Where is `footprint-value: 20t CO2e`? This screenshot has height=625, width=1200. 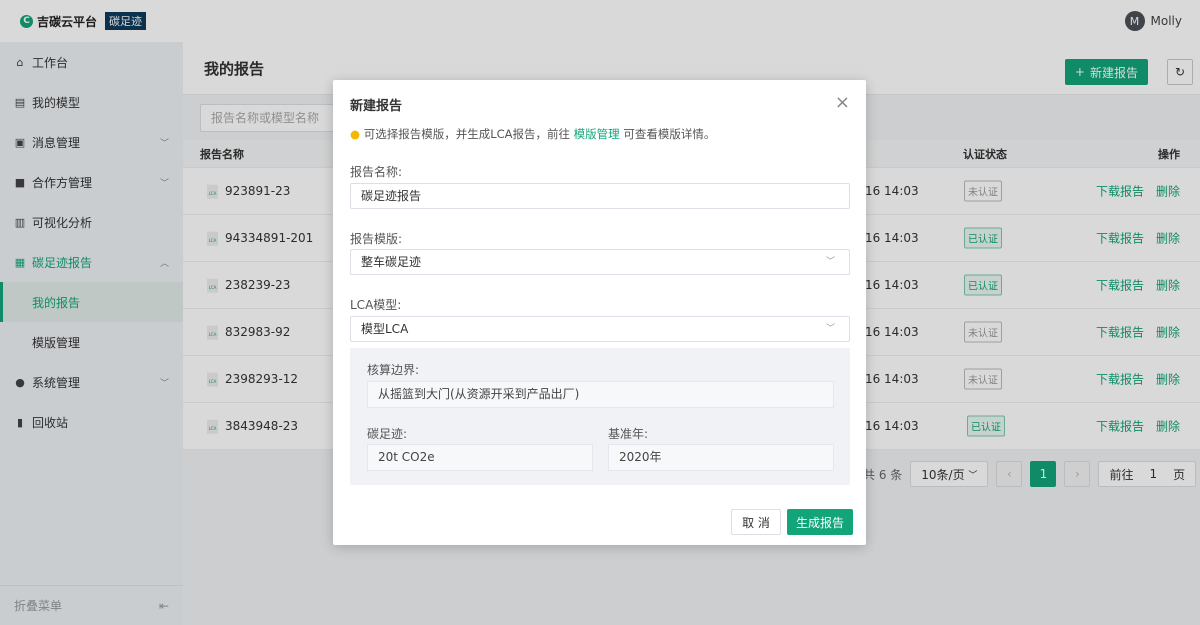 footprint-value: 20t CO2e is located at coordinates (480, 457).